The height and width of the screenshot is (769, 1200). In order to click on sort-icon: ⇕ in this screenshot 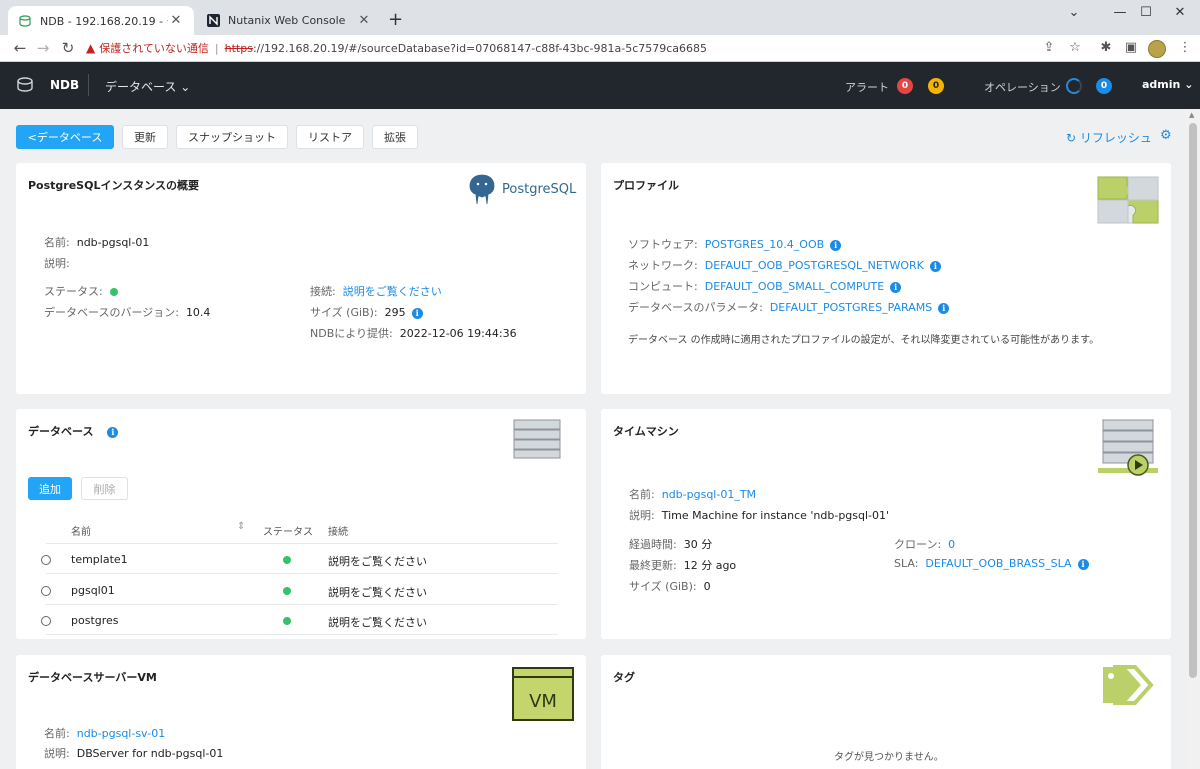, I will do `click(241, 526)`.